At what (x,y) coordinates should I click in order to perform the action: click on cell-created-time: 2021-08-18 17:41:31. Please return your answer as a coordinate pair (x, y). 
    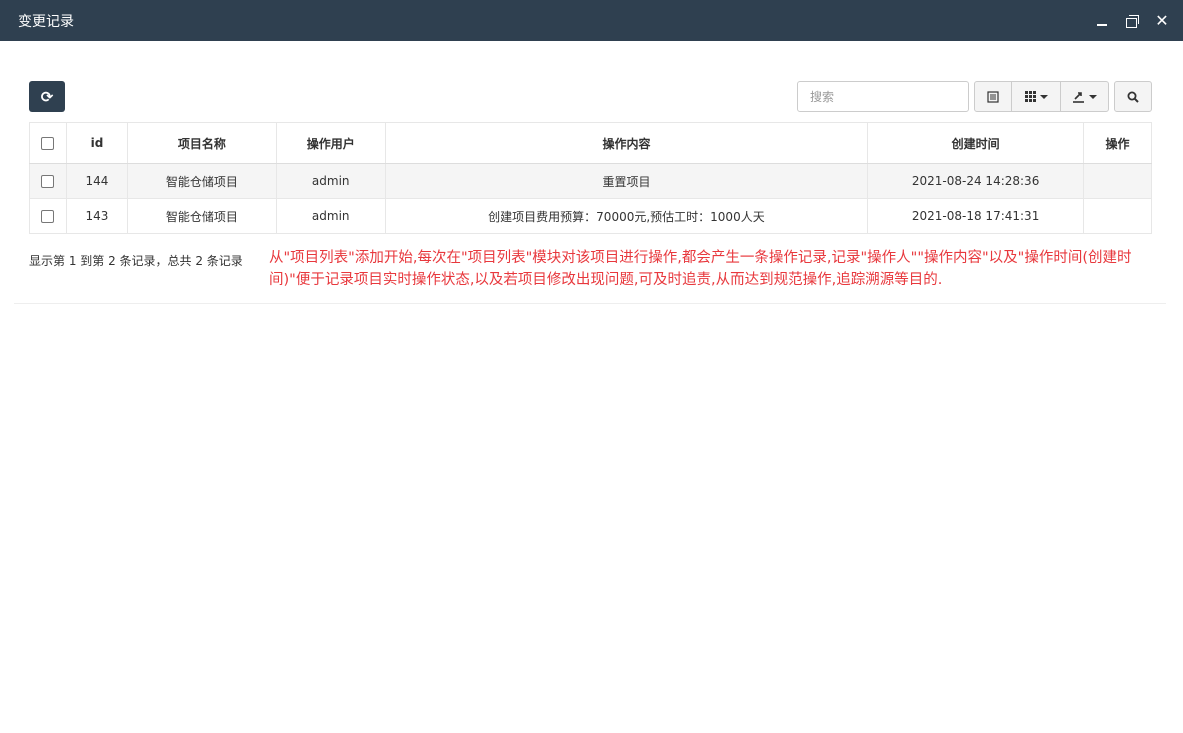
    Looking at the image, I should click on (976, 216).